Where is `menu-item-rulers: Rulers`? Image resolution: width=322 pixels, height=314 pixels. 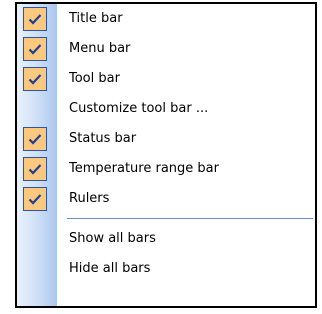 menu-item-rulers: Rulers is located at coordinates (166, 199).